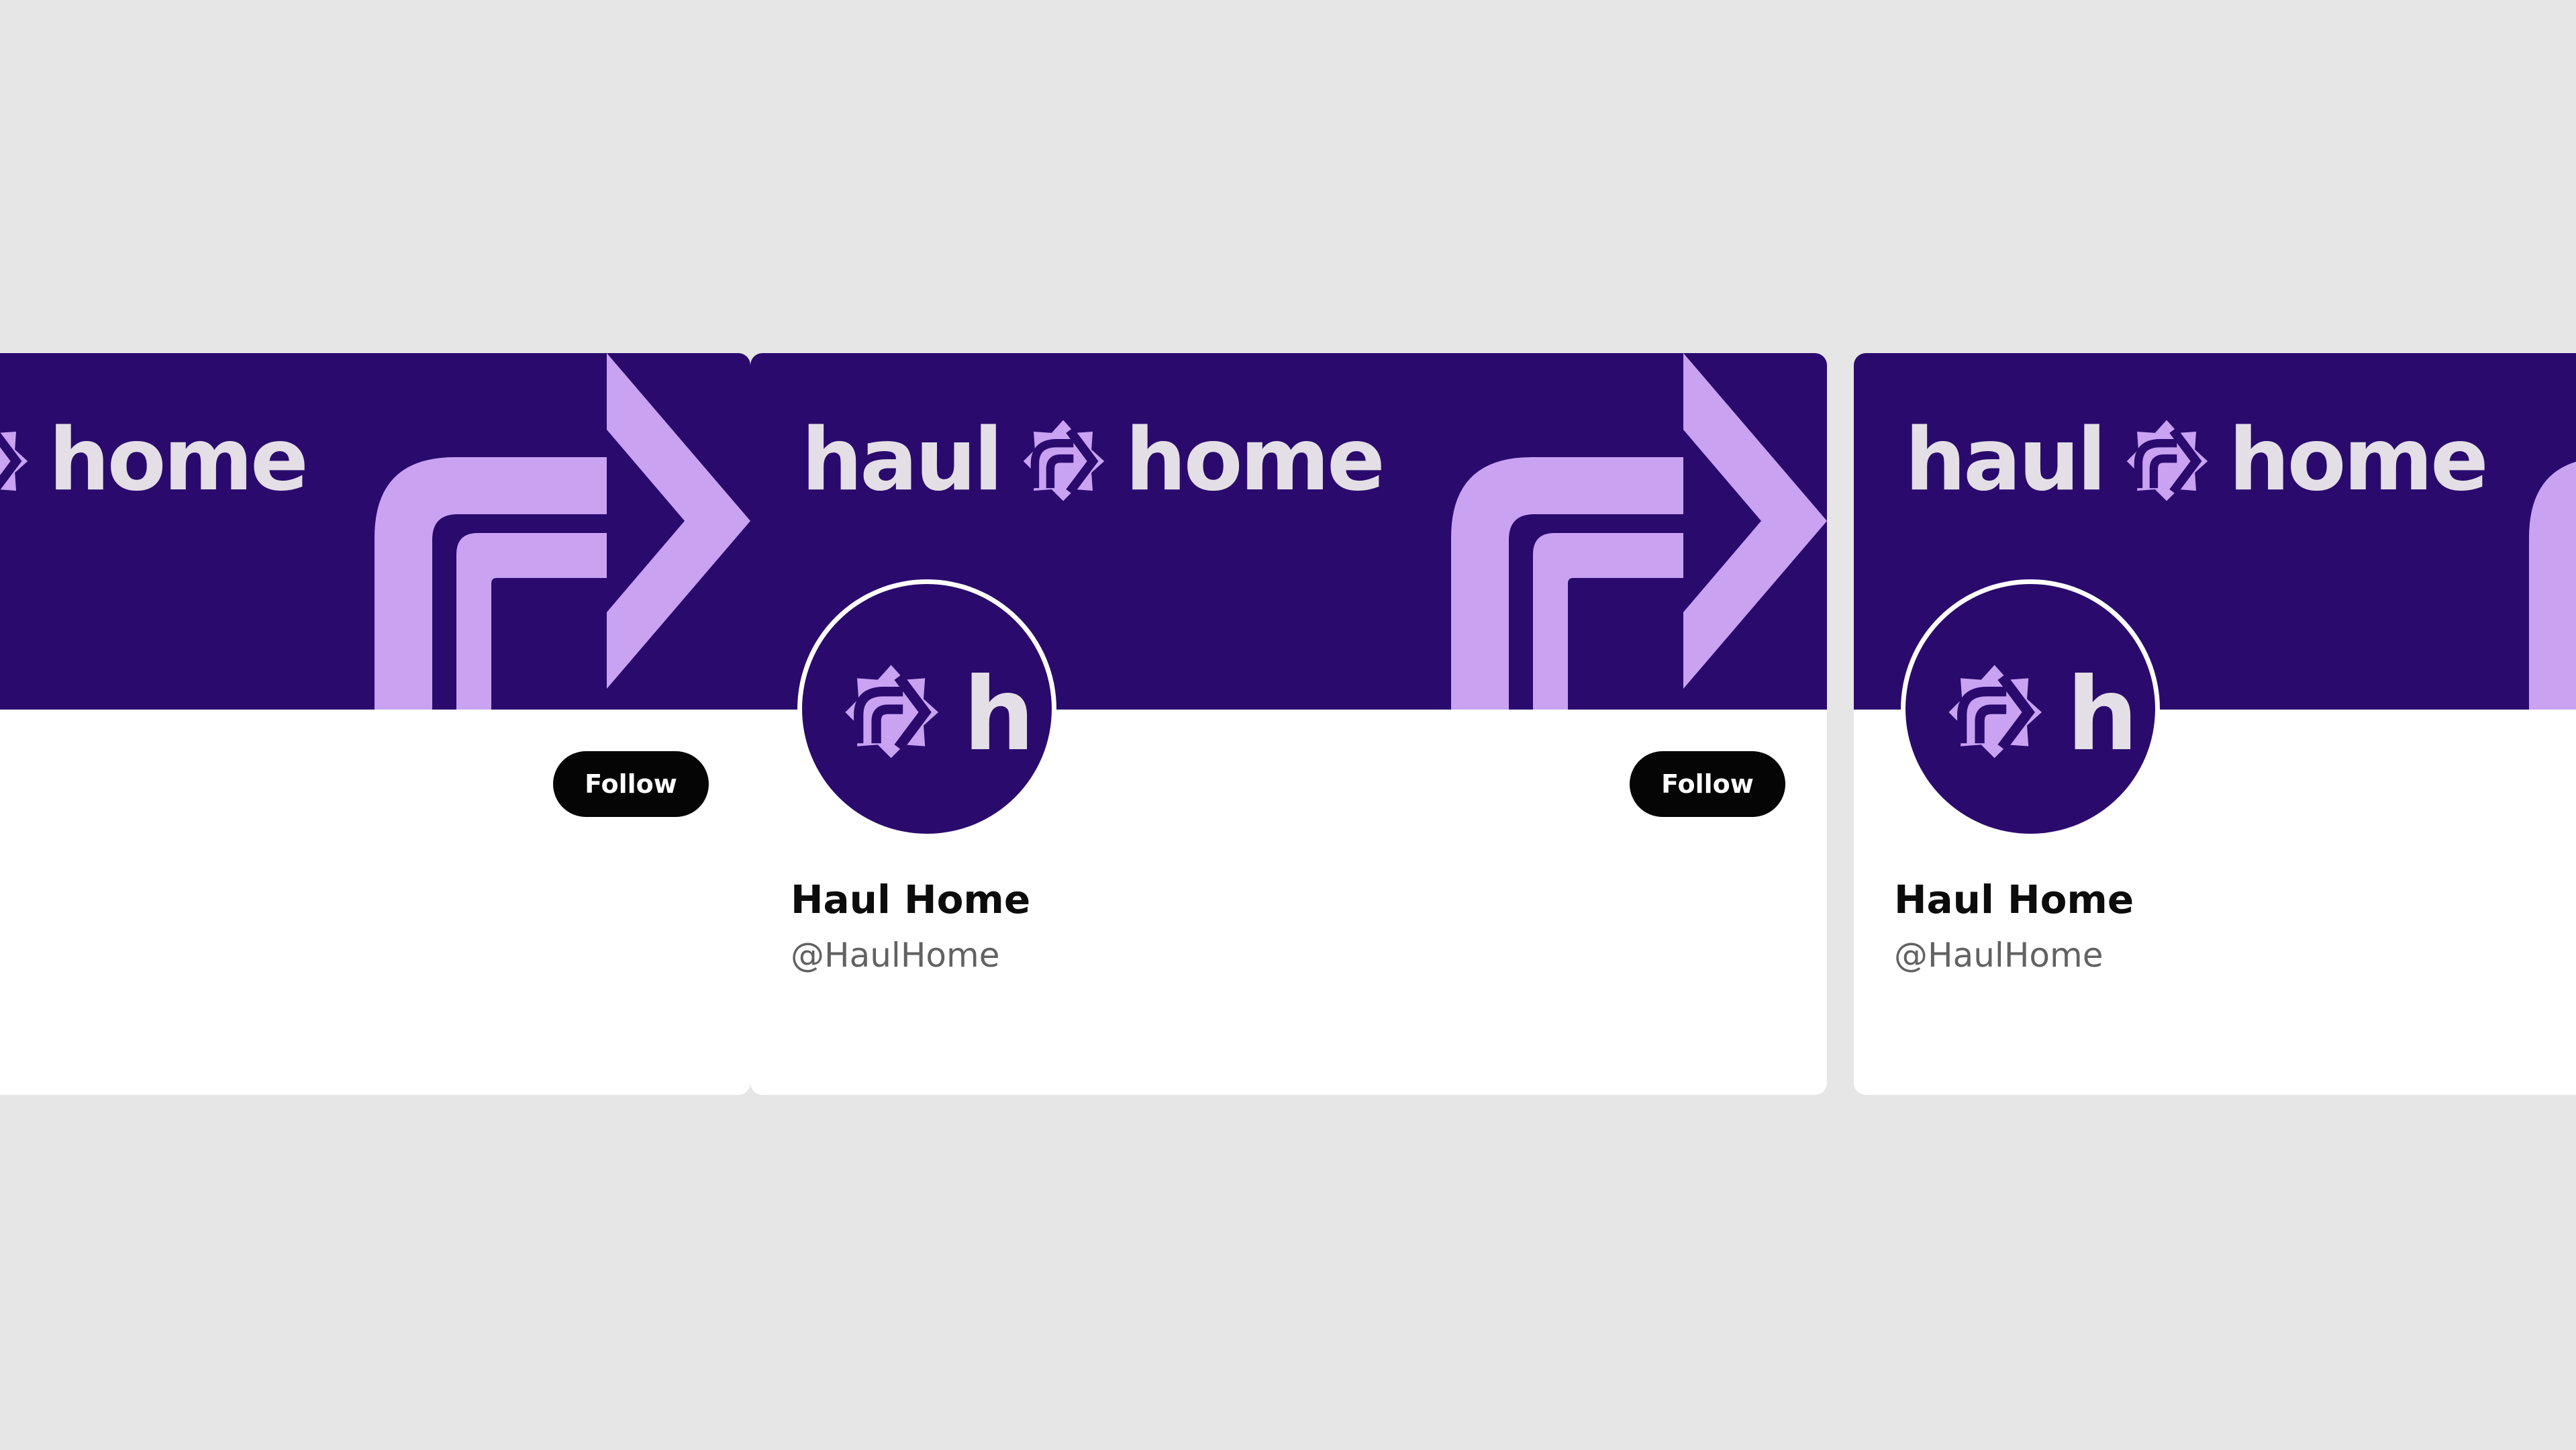  Describe the element at coordinates (2215, 724) in the screenshot. I see `profile-card: haul home h Haul Home @HaulHome` at that location.